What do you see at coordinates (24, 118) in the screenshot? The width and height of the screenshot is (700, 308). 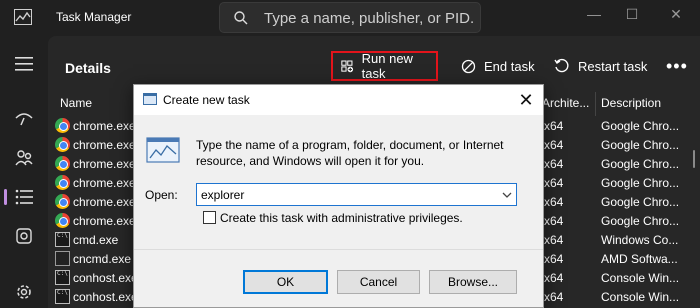 I see `performance-icon` at bounding box center [24, 118].